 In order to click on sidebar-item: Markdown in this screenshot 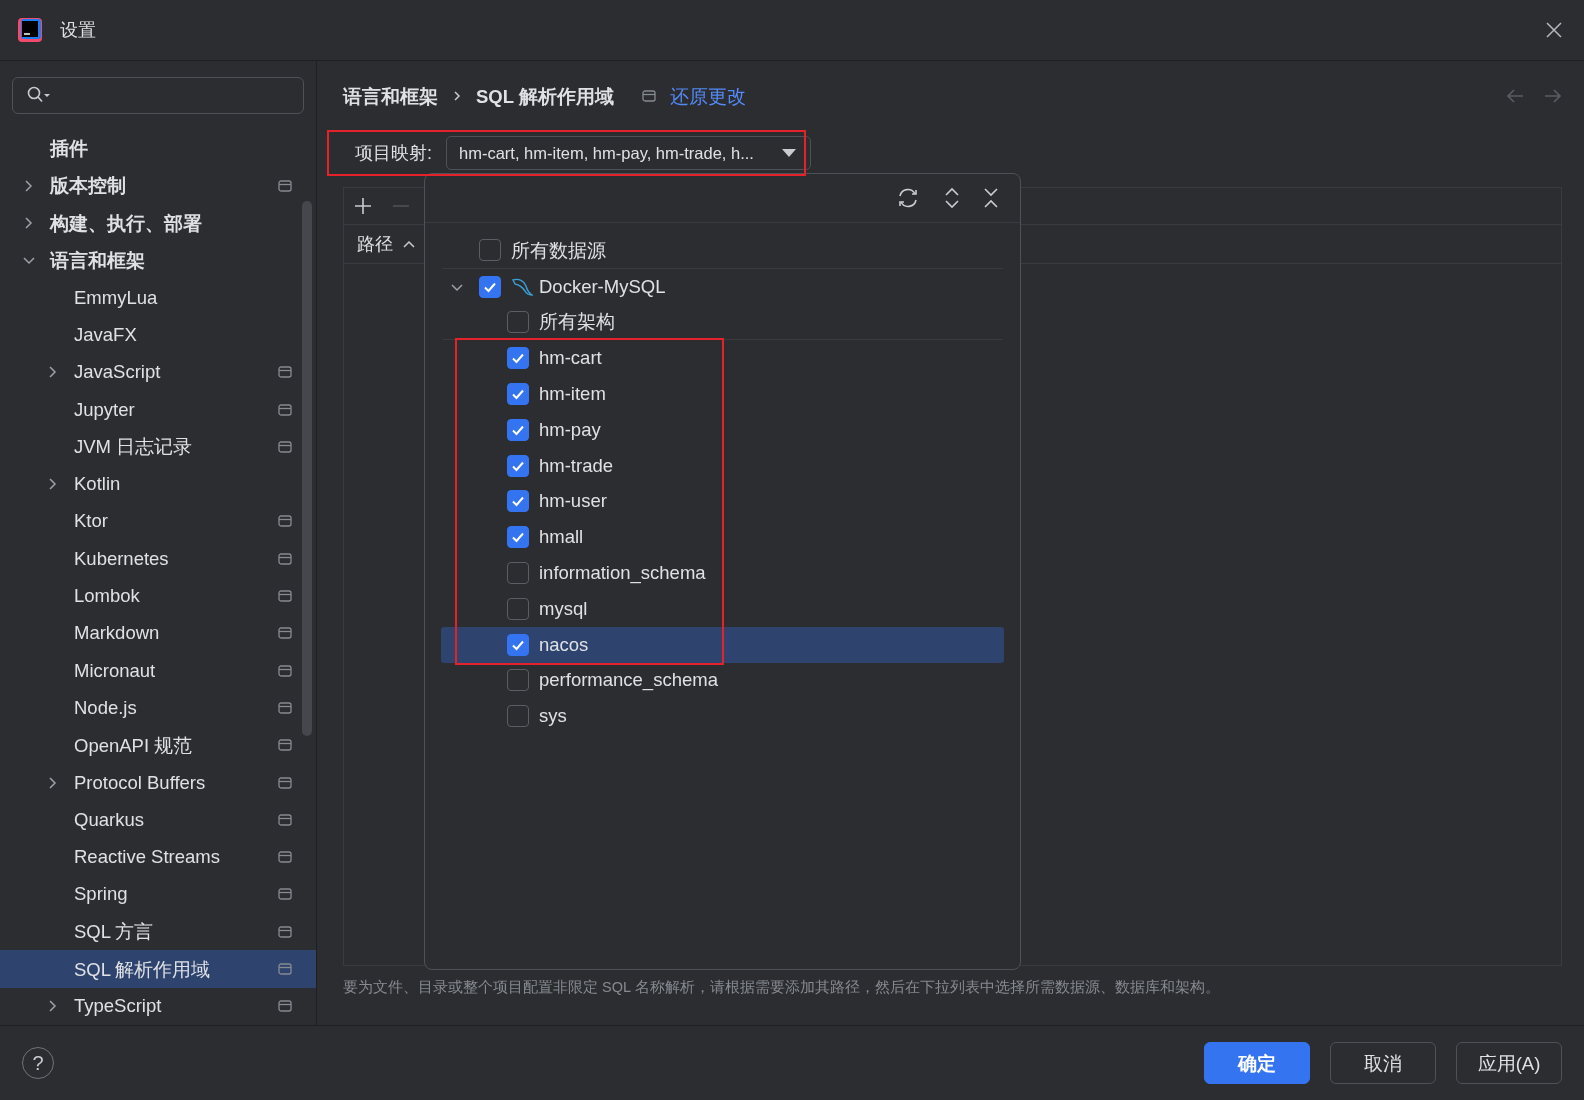, I will do `click(158, 633)`.